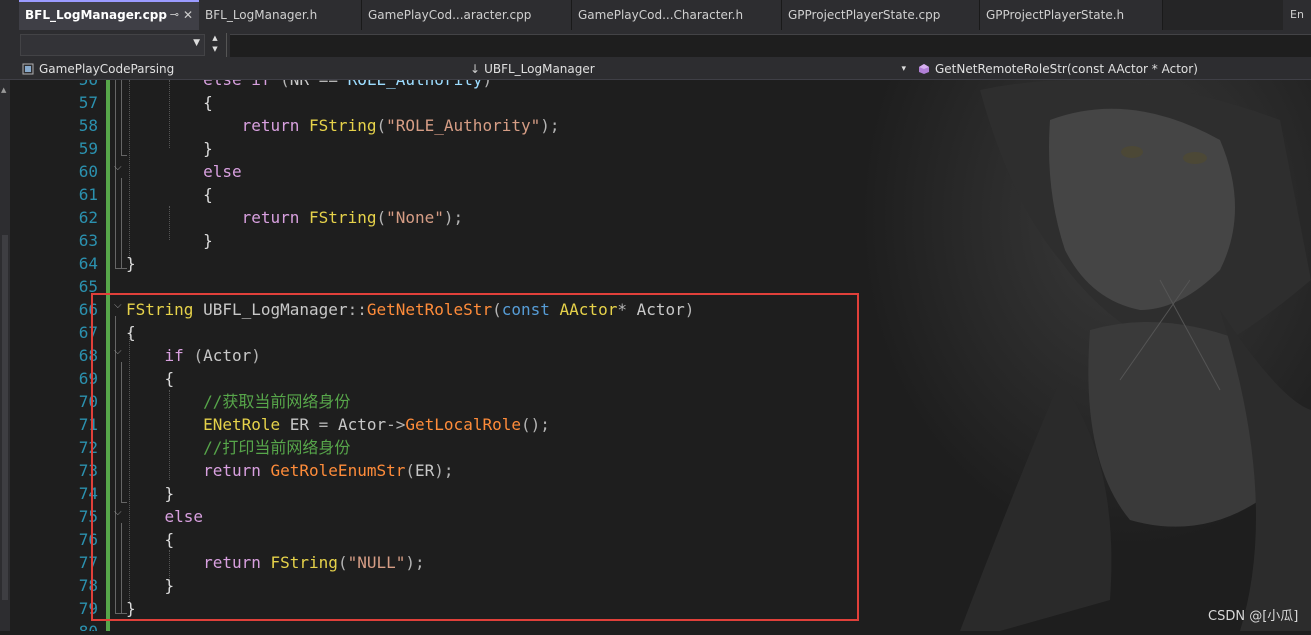  Describe the element at coordinates (88, 516) in the screenshot. I see `line-number: 75` at that location.